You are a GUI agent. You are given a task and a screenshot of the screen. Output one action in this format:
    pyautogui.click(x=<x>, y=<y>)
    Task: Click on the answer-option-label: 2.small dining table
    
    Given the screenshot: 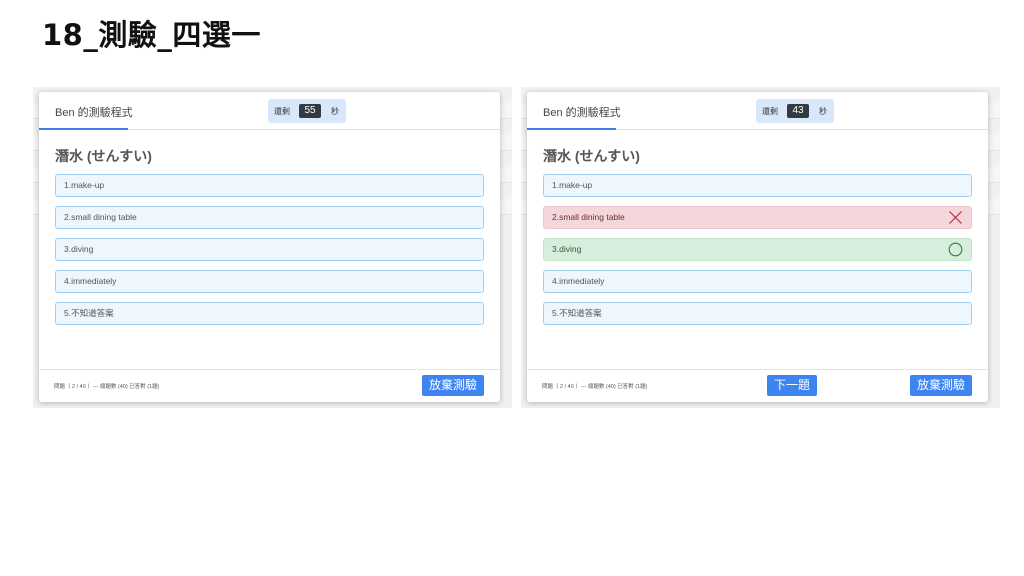 What is the action you would take?
    pyautogui.click(x=588, y=217)
    